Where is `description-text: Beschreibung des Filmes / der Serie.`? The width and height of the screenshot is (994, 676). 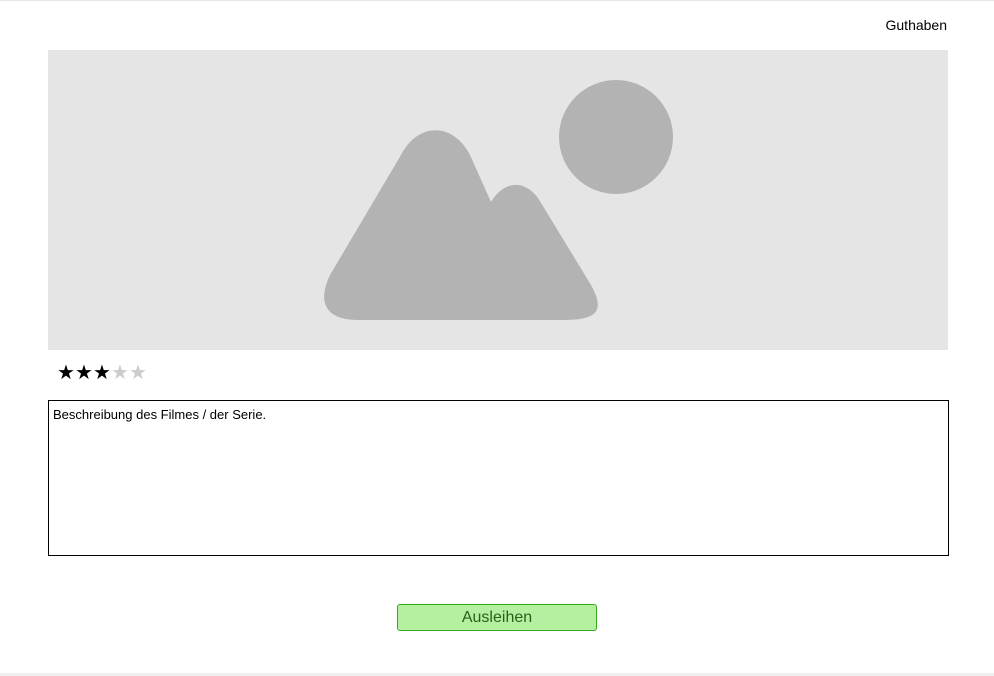
description-text: Beschreibung des Filmes / der Serie. is located at coordinates (160, 414).